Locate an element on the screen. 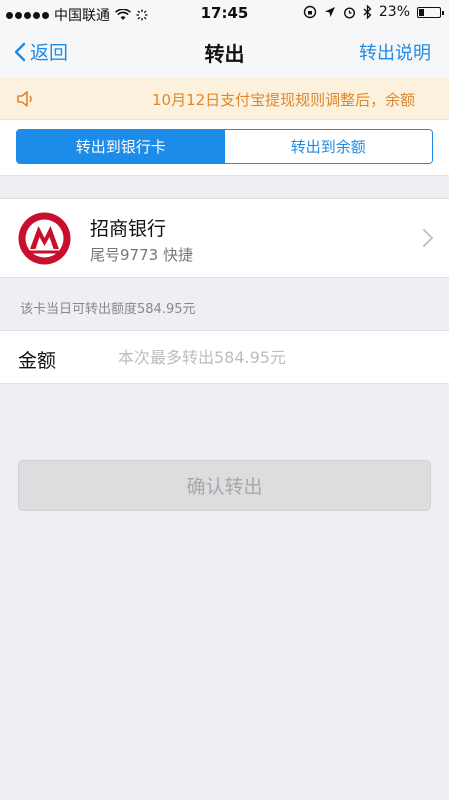 The image size is (449, 800). tab-to-bank-card: 转出到银行卡 is located at coordinates (121, 146).